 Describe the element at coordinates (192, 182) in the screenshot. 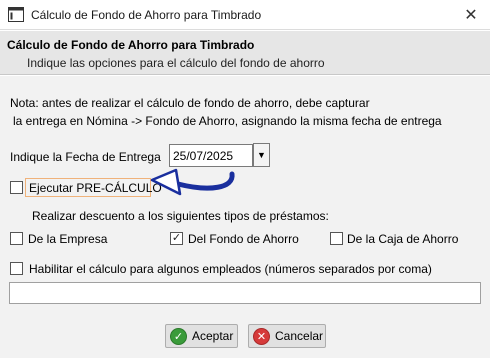

I see `annotation-arrow-icon` at that location.